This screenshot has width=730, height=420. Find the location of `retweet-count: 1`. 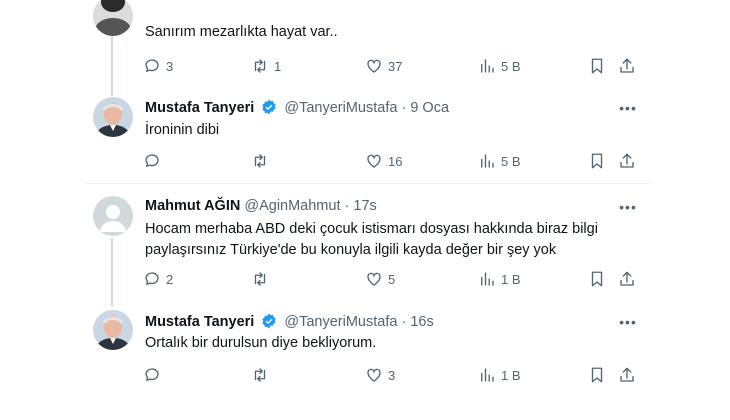

retweet-count: 1 is located at coordinates (278, 66).